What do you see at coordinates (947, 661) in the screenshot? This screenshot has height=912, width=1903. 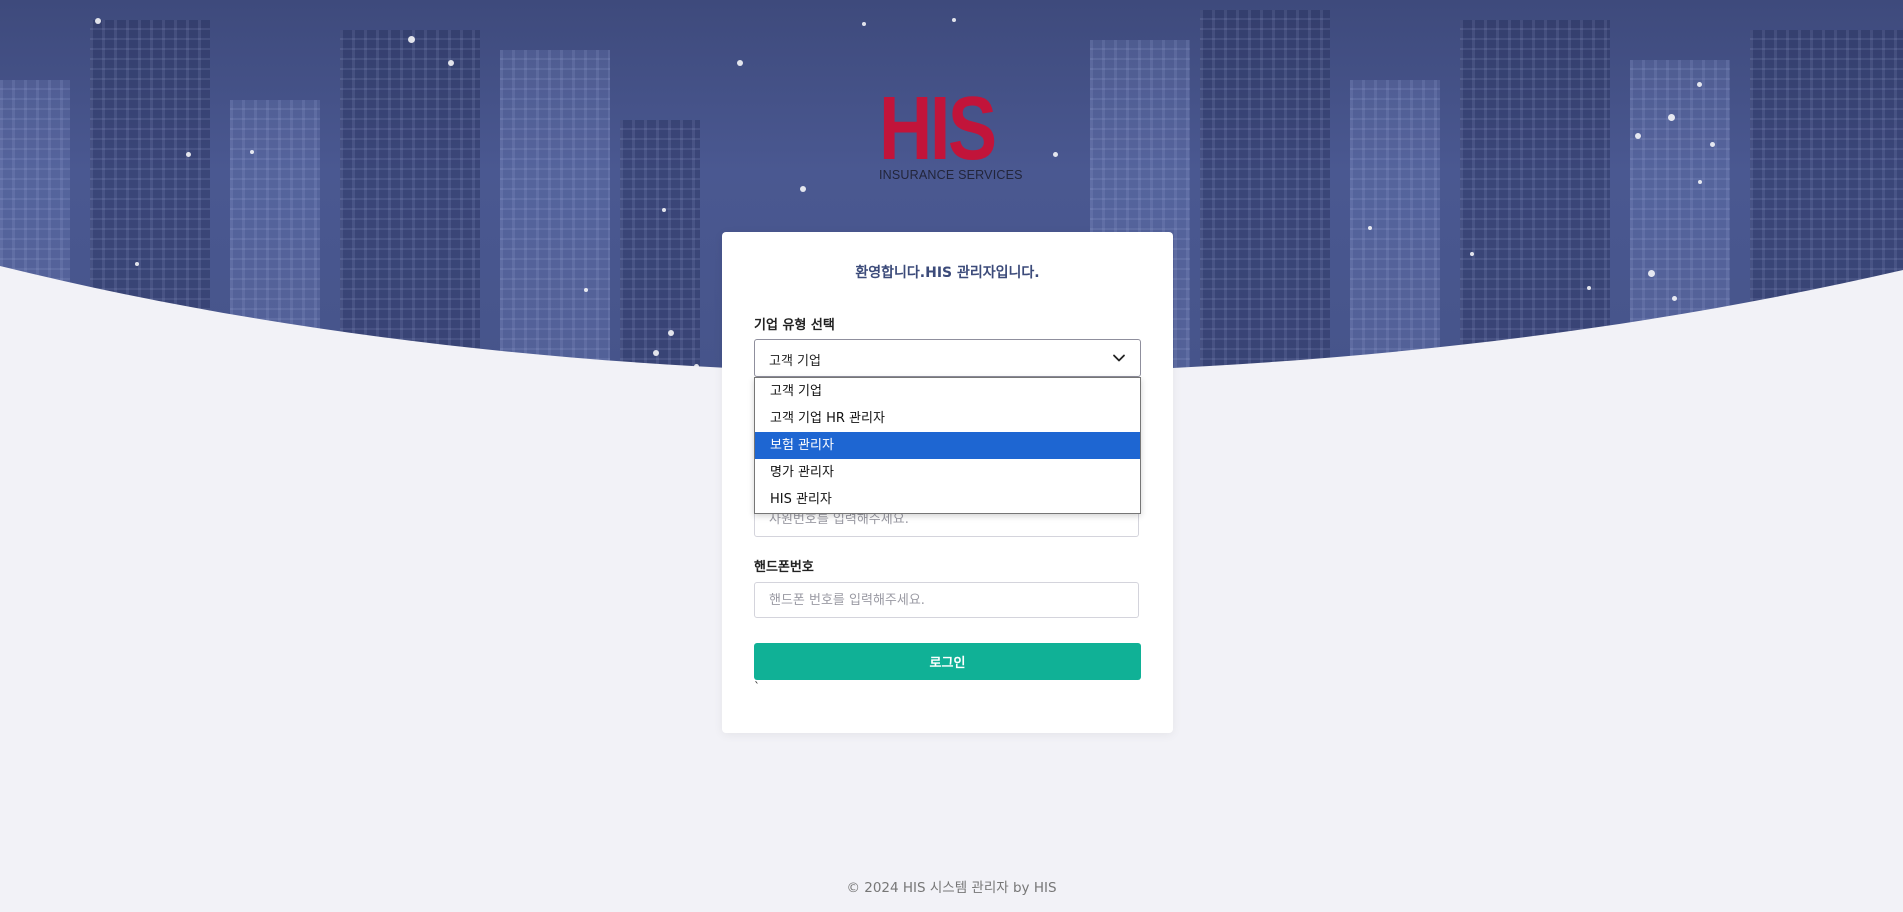 I see `login-button: 로그인` at bounding box center [947, 661].